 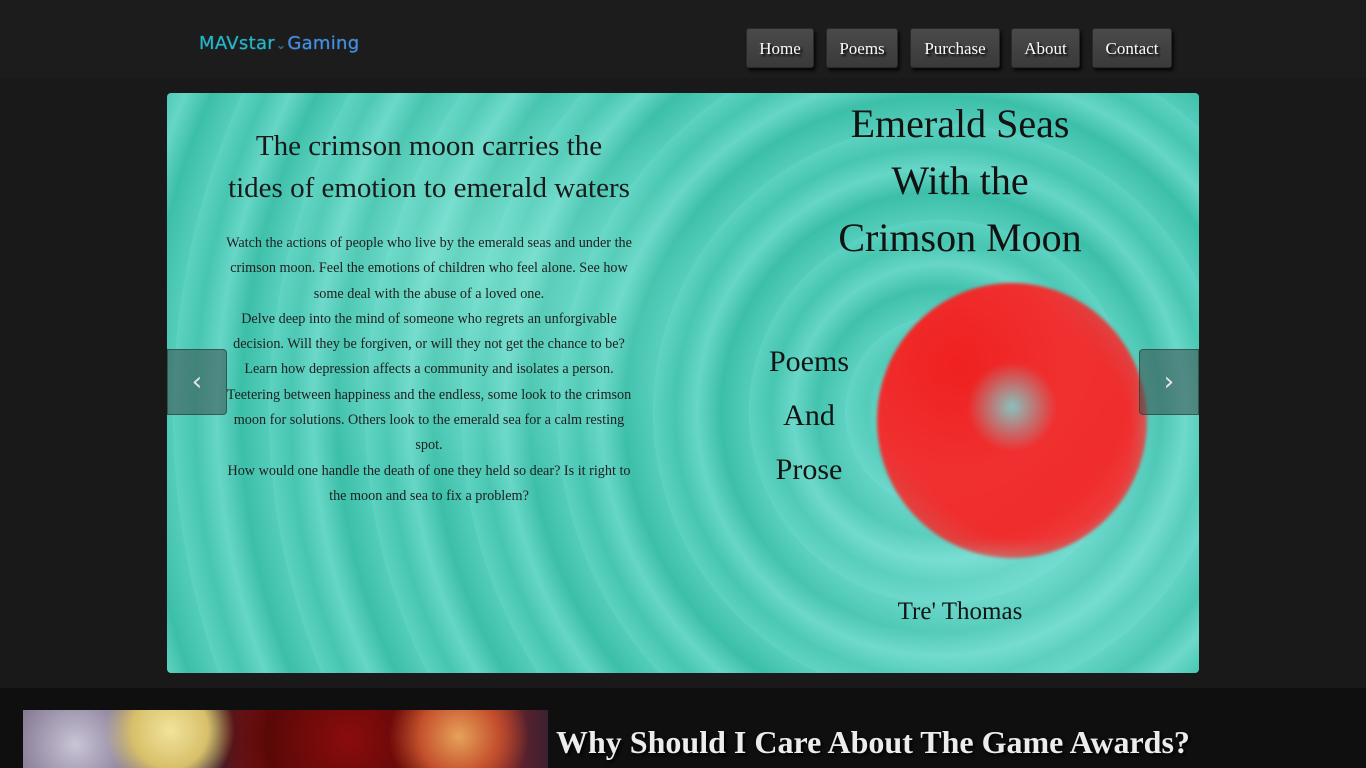 I want to click on book-title-line: Emerald Seas, so click(x=960, y=123).